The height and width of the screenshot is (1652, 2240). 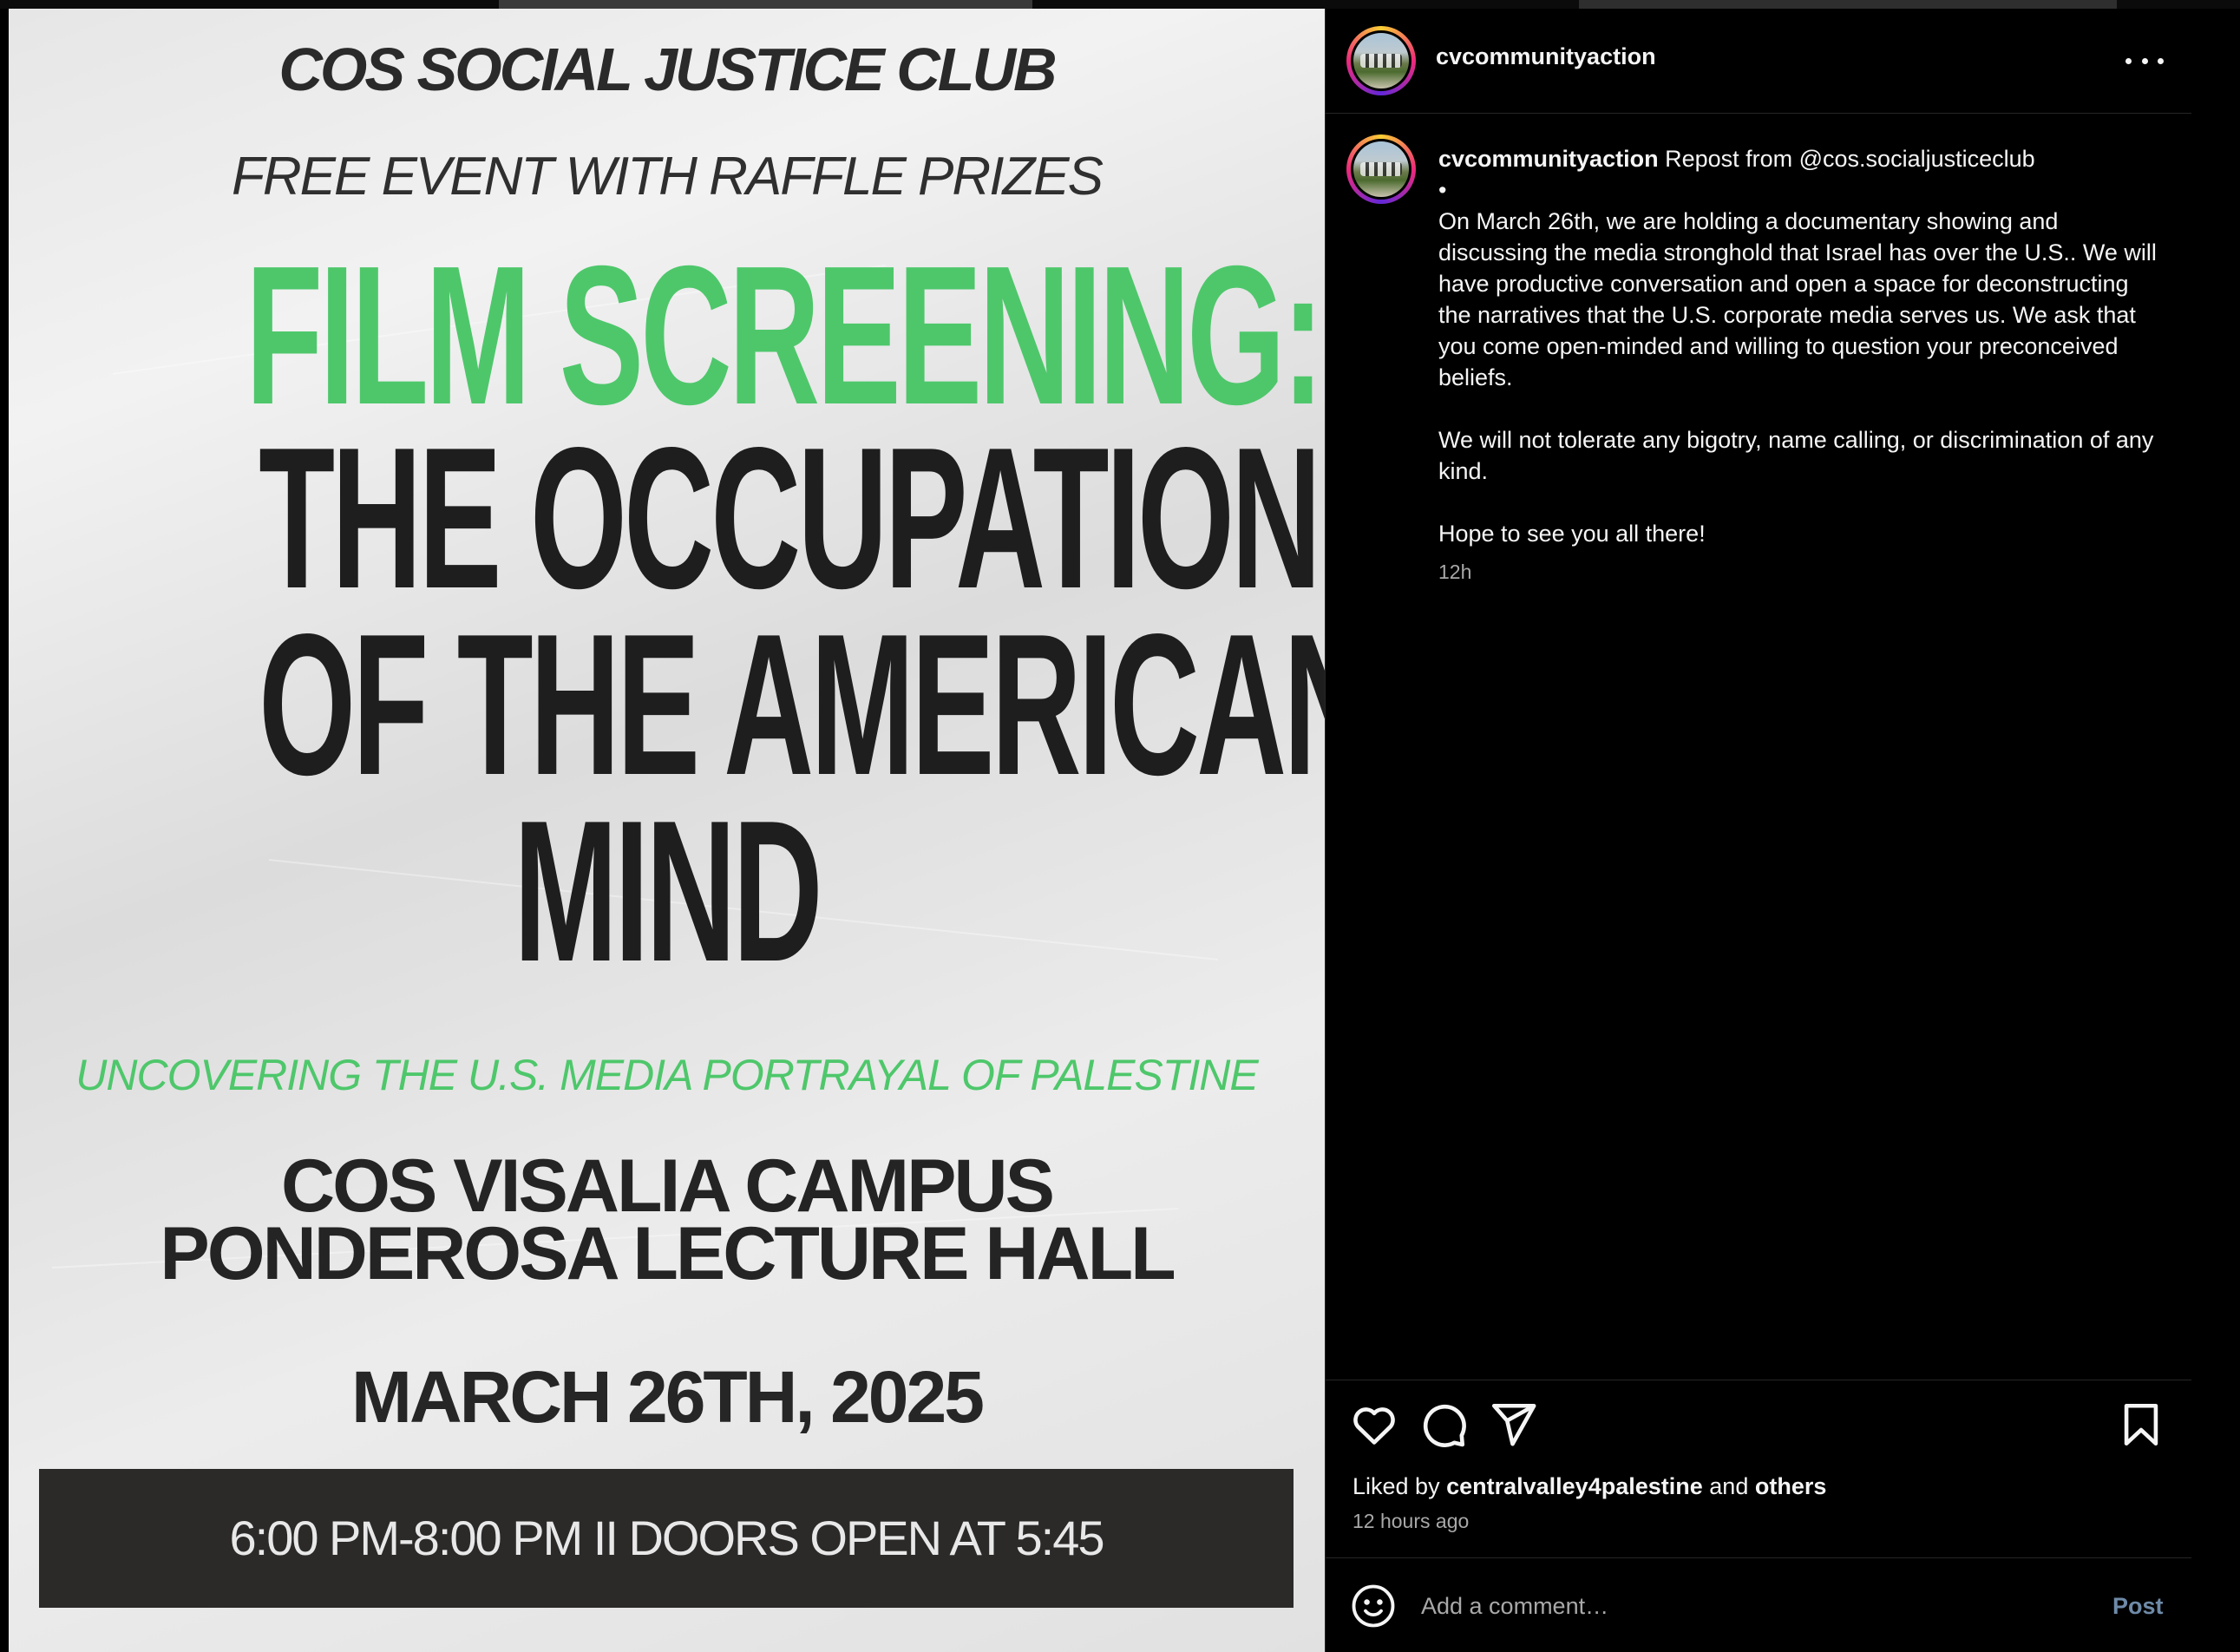 What do you see at coordinates (1791, 1486) in the screenshot?
I see `liked-by-others: others` at bounding box center [1791, 1486].